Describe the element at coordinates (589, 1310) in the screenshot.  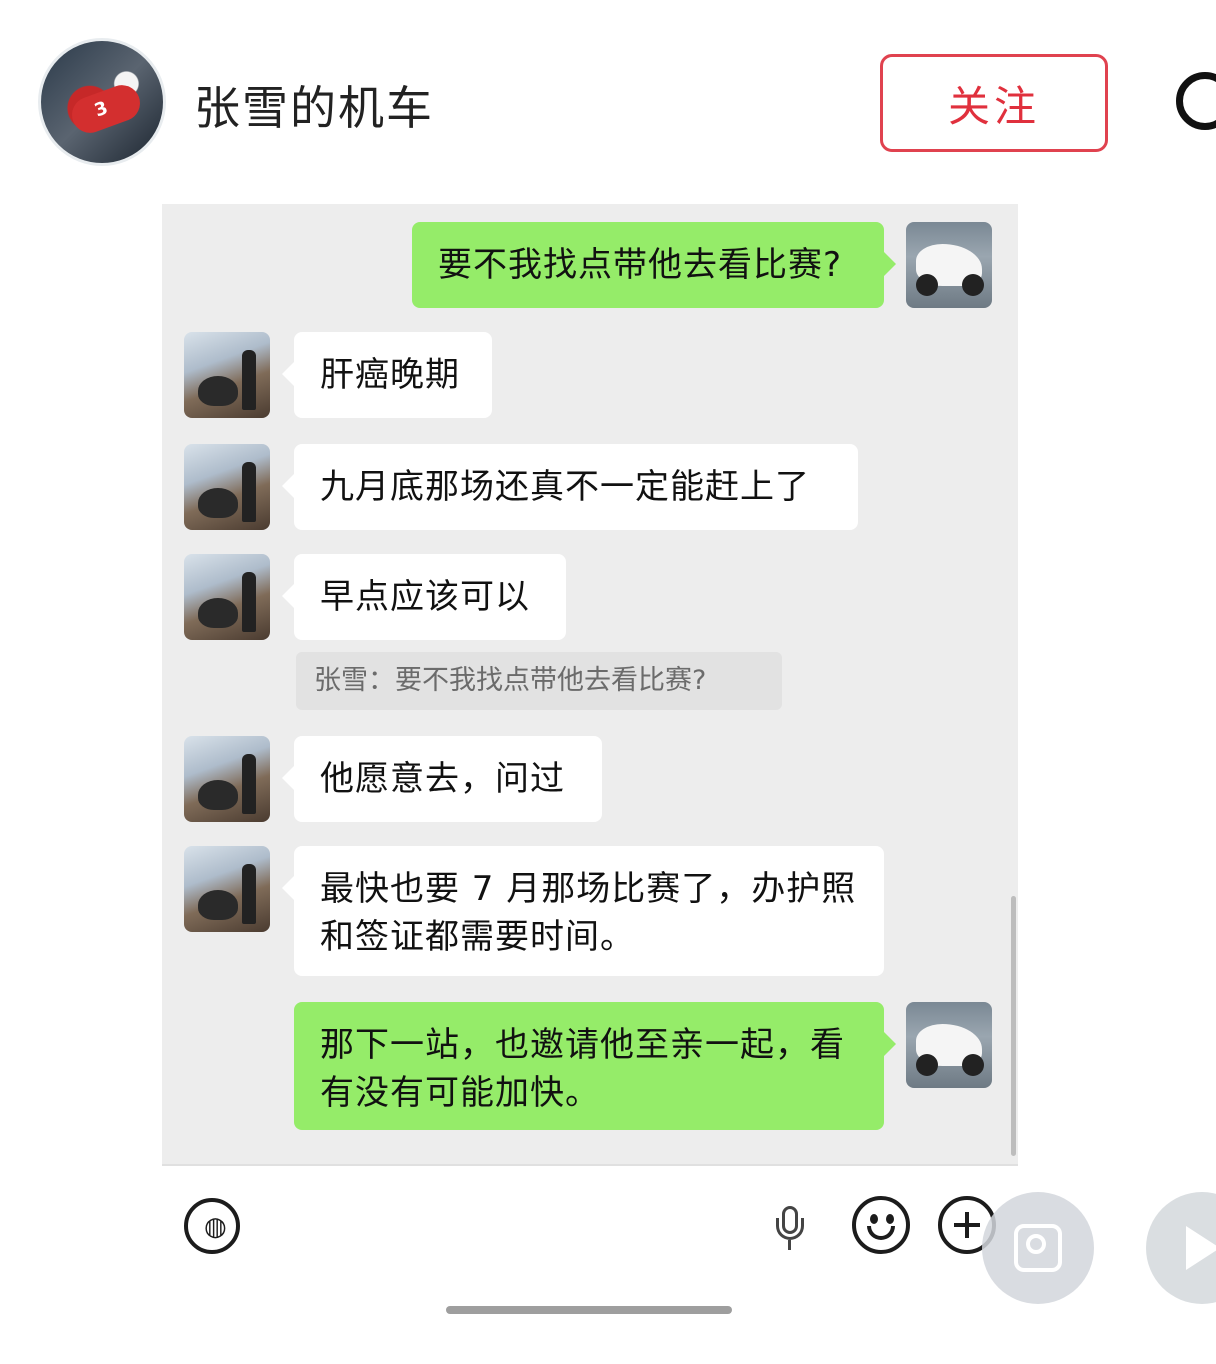
I see `home-indicator` at that location.